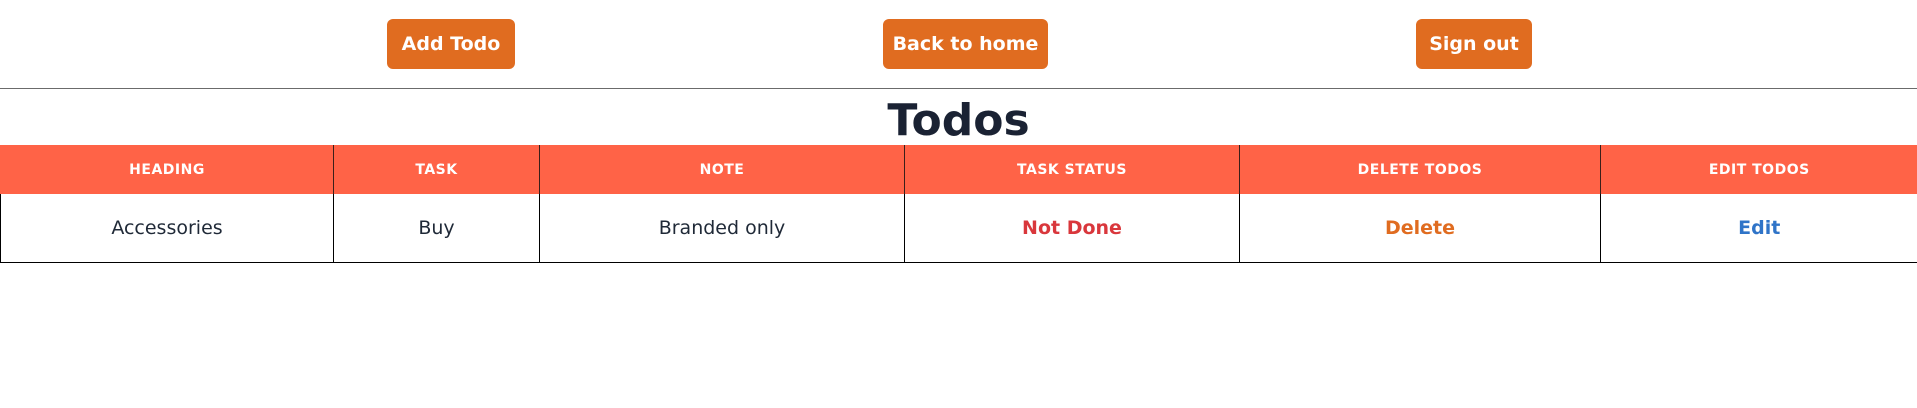 This screenshot has width=1917, height=408. What do you see at coordinates (436, 169) in the screenshot?
I see `column-header-task: TASK` at bounding box center [436, 169].